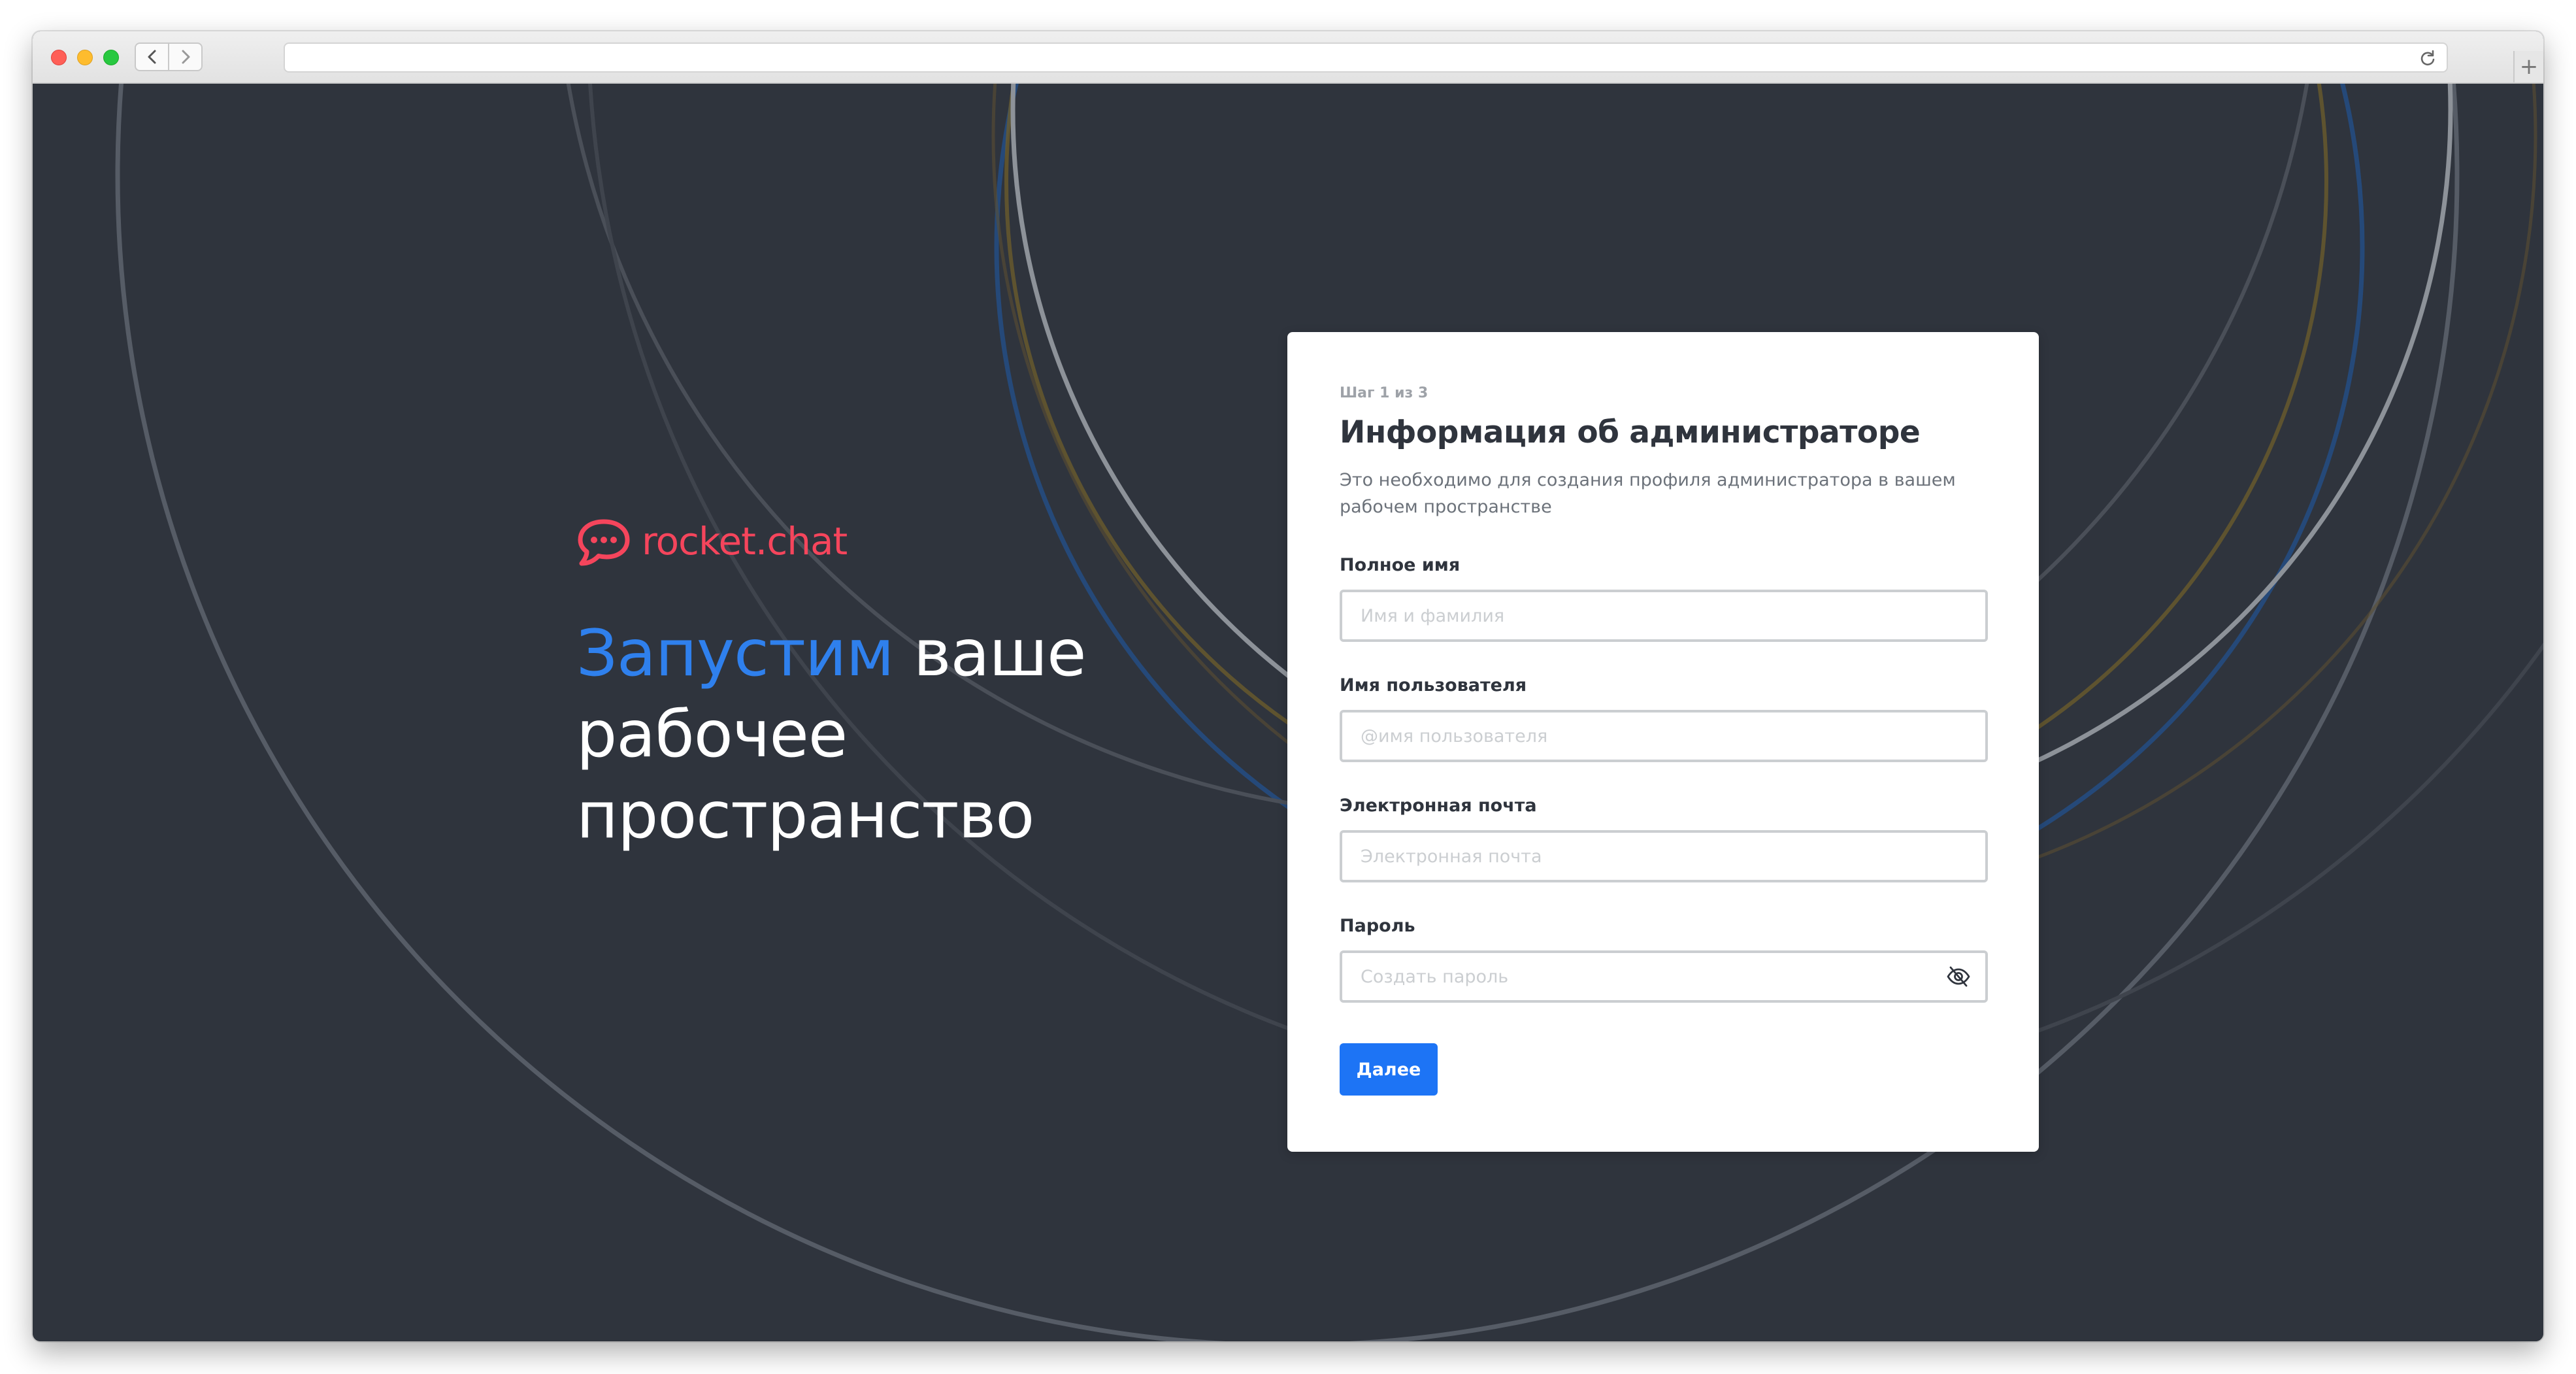 Image resolution: width=2576 pixels, height=1374 pixels. I want to click on browser-titlebar: +, so click(1288, 57).